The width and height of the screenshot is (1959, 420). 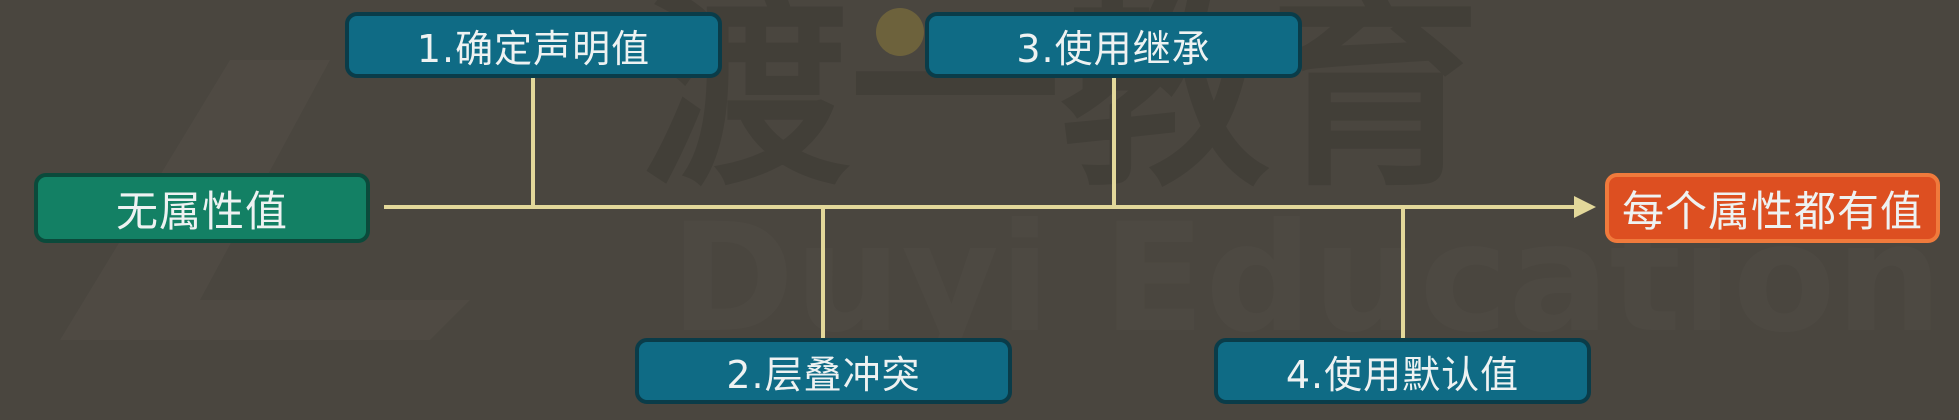 I want to click on step-1-label: 1.确定声明值, so click(x=533, y=48).